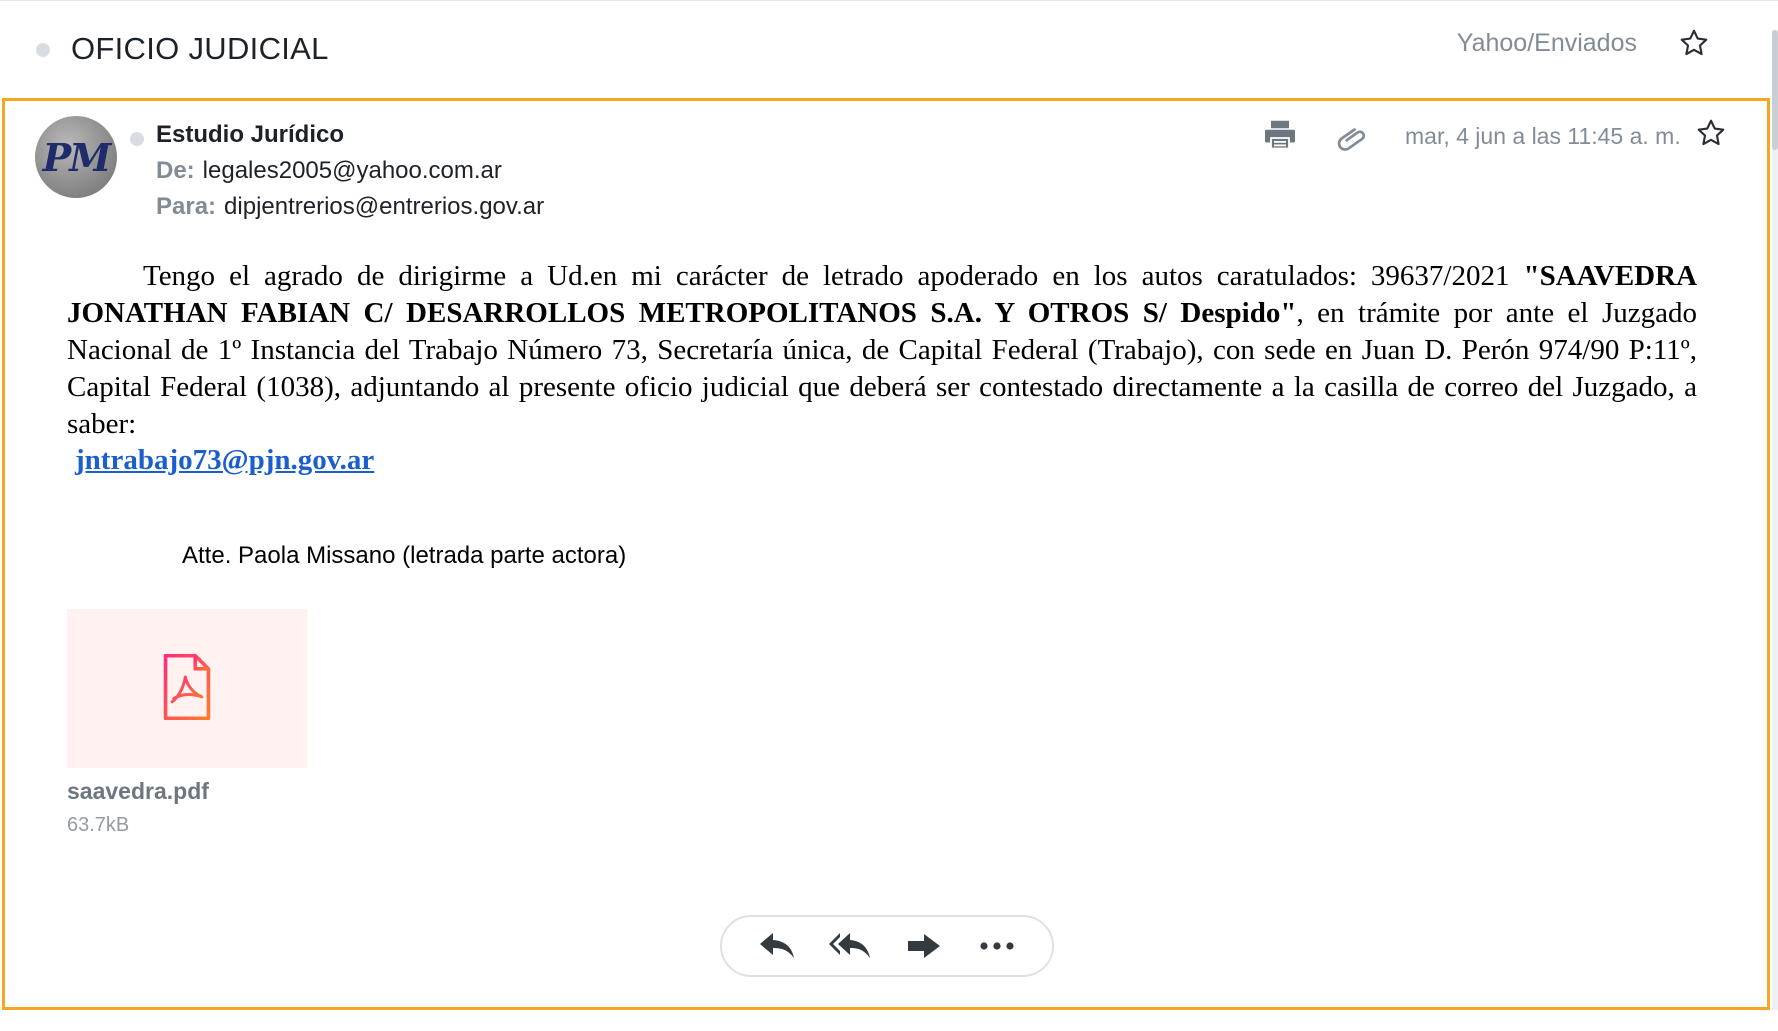  I want to click on court-email-link: jntrabajo73@pjn.gov.ar, so click(224, 460).